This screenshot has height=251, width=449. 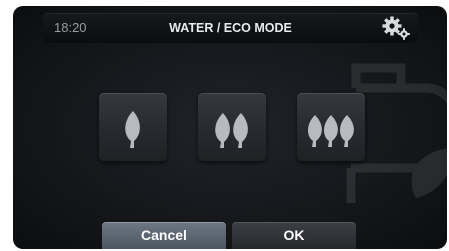 I want to click on eco-level-1-button, so click(x=133, y=127).